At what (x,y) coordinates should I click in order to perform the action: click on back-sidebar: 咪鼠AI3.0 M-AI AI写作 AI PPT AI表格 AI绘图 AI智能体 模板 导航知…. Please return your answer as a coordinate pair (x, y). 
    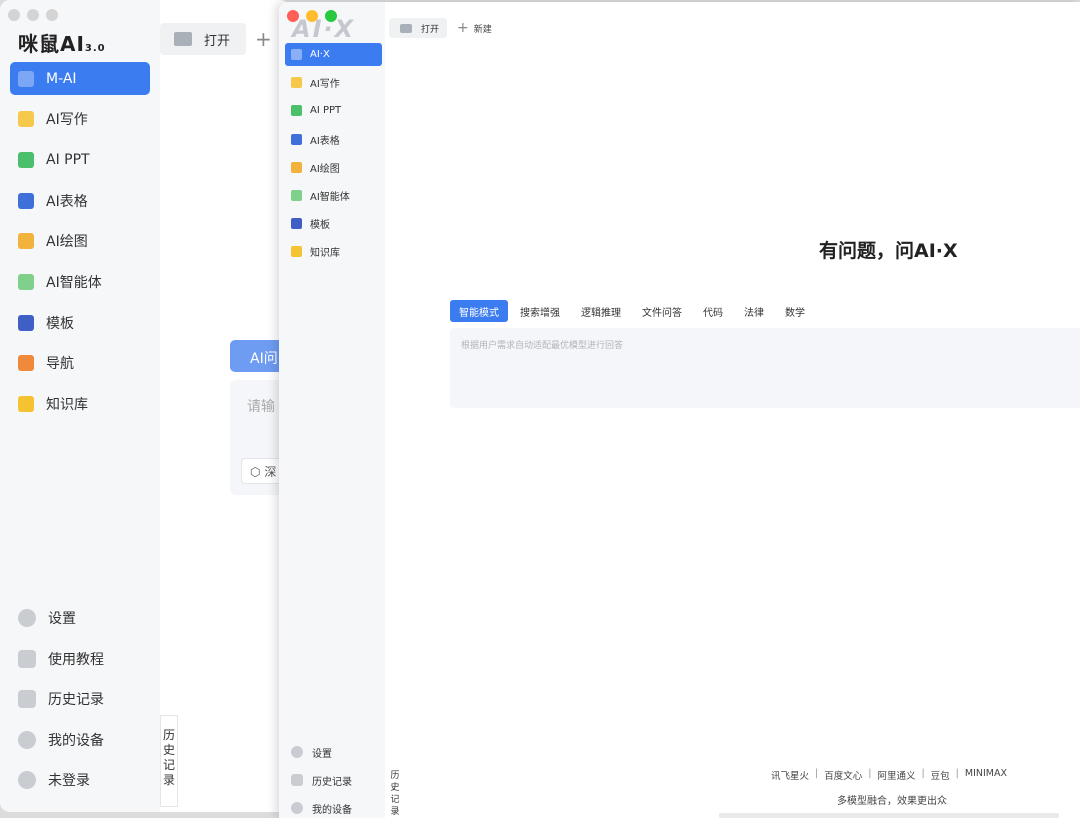
    Looking at the image, I should click on (80, 406).